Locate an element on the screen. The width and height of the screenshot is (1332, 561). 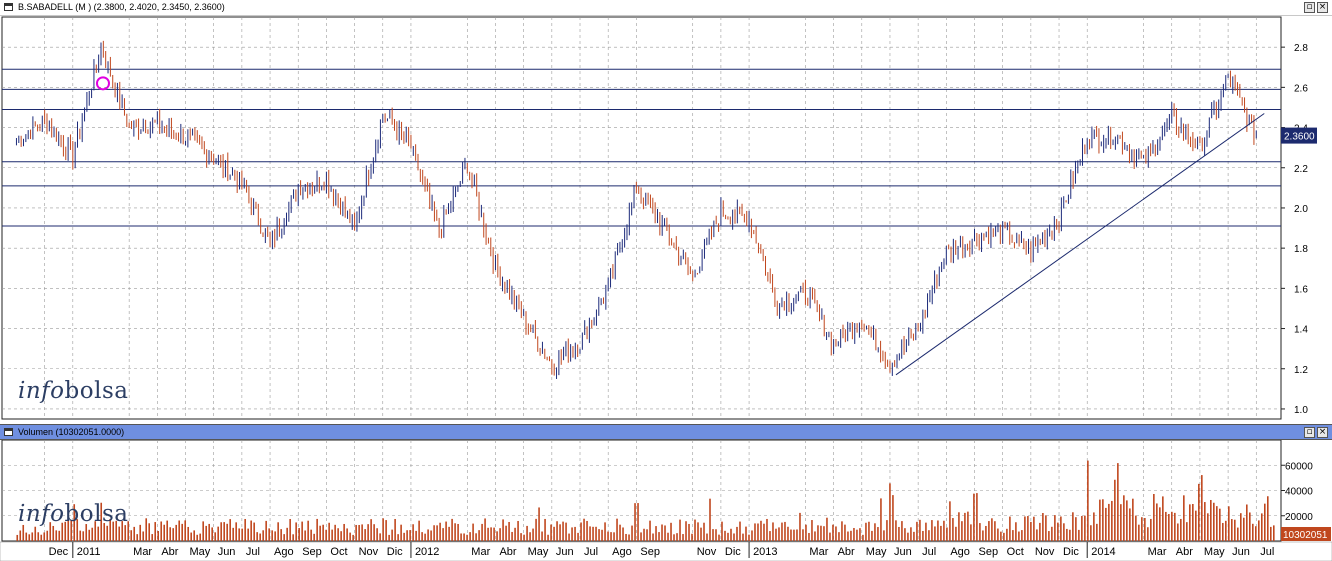
x-tick-label: Sep is located at coordinates (650, 552).